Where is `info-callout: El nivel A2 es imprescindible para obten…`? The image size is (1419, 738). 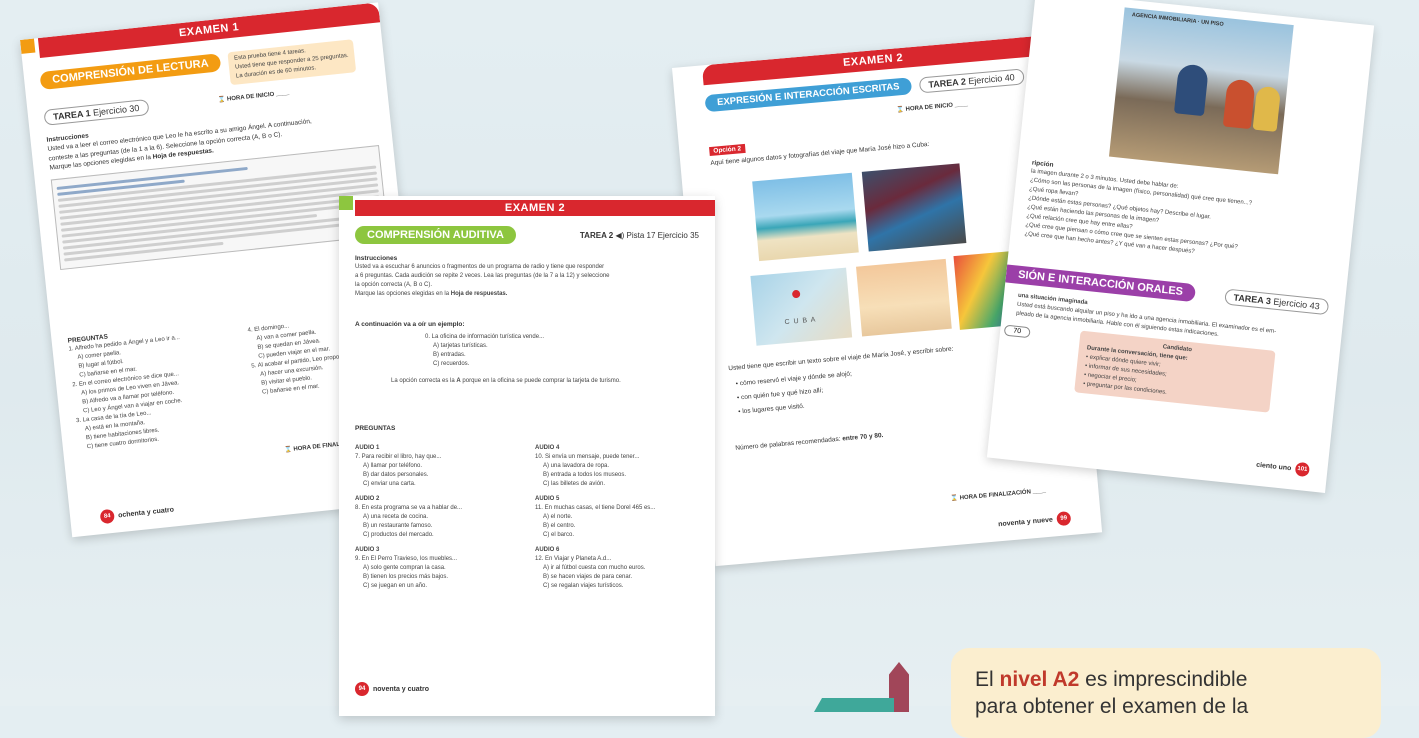
info-callout: El nivel A2 es imprescindible para obten… is located at coordinates (1166, 693).